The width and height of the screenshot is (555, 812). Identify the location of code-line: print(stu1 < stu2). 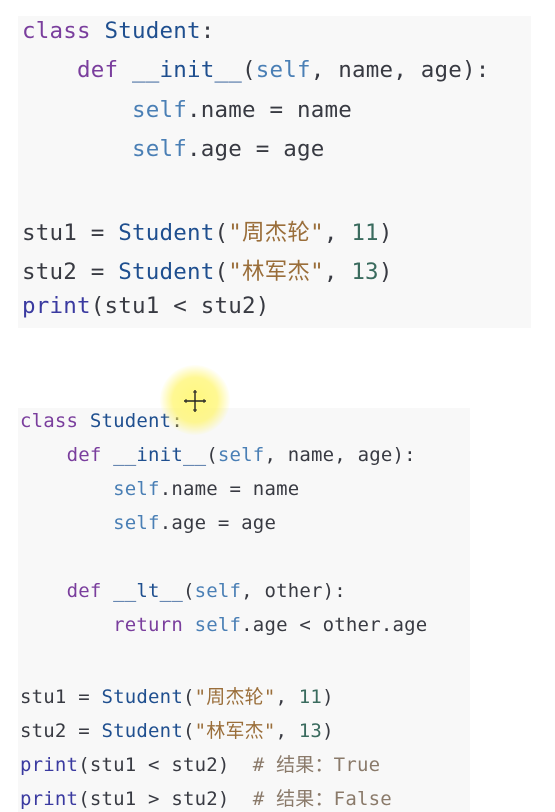
(145, 306).